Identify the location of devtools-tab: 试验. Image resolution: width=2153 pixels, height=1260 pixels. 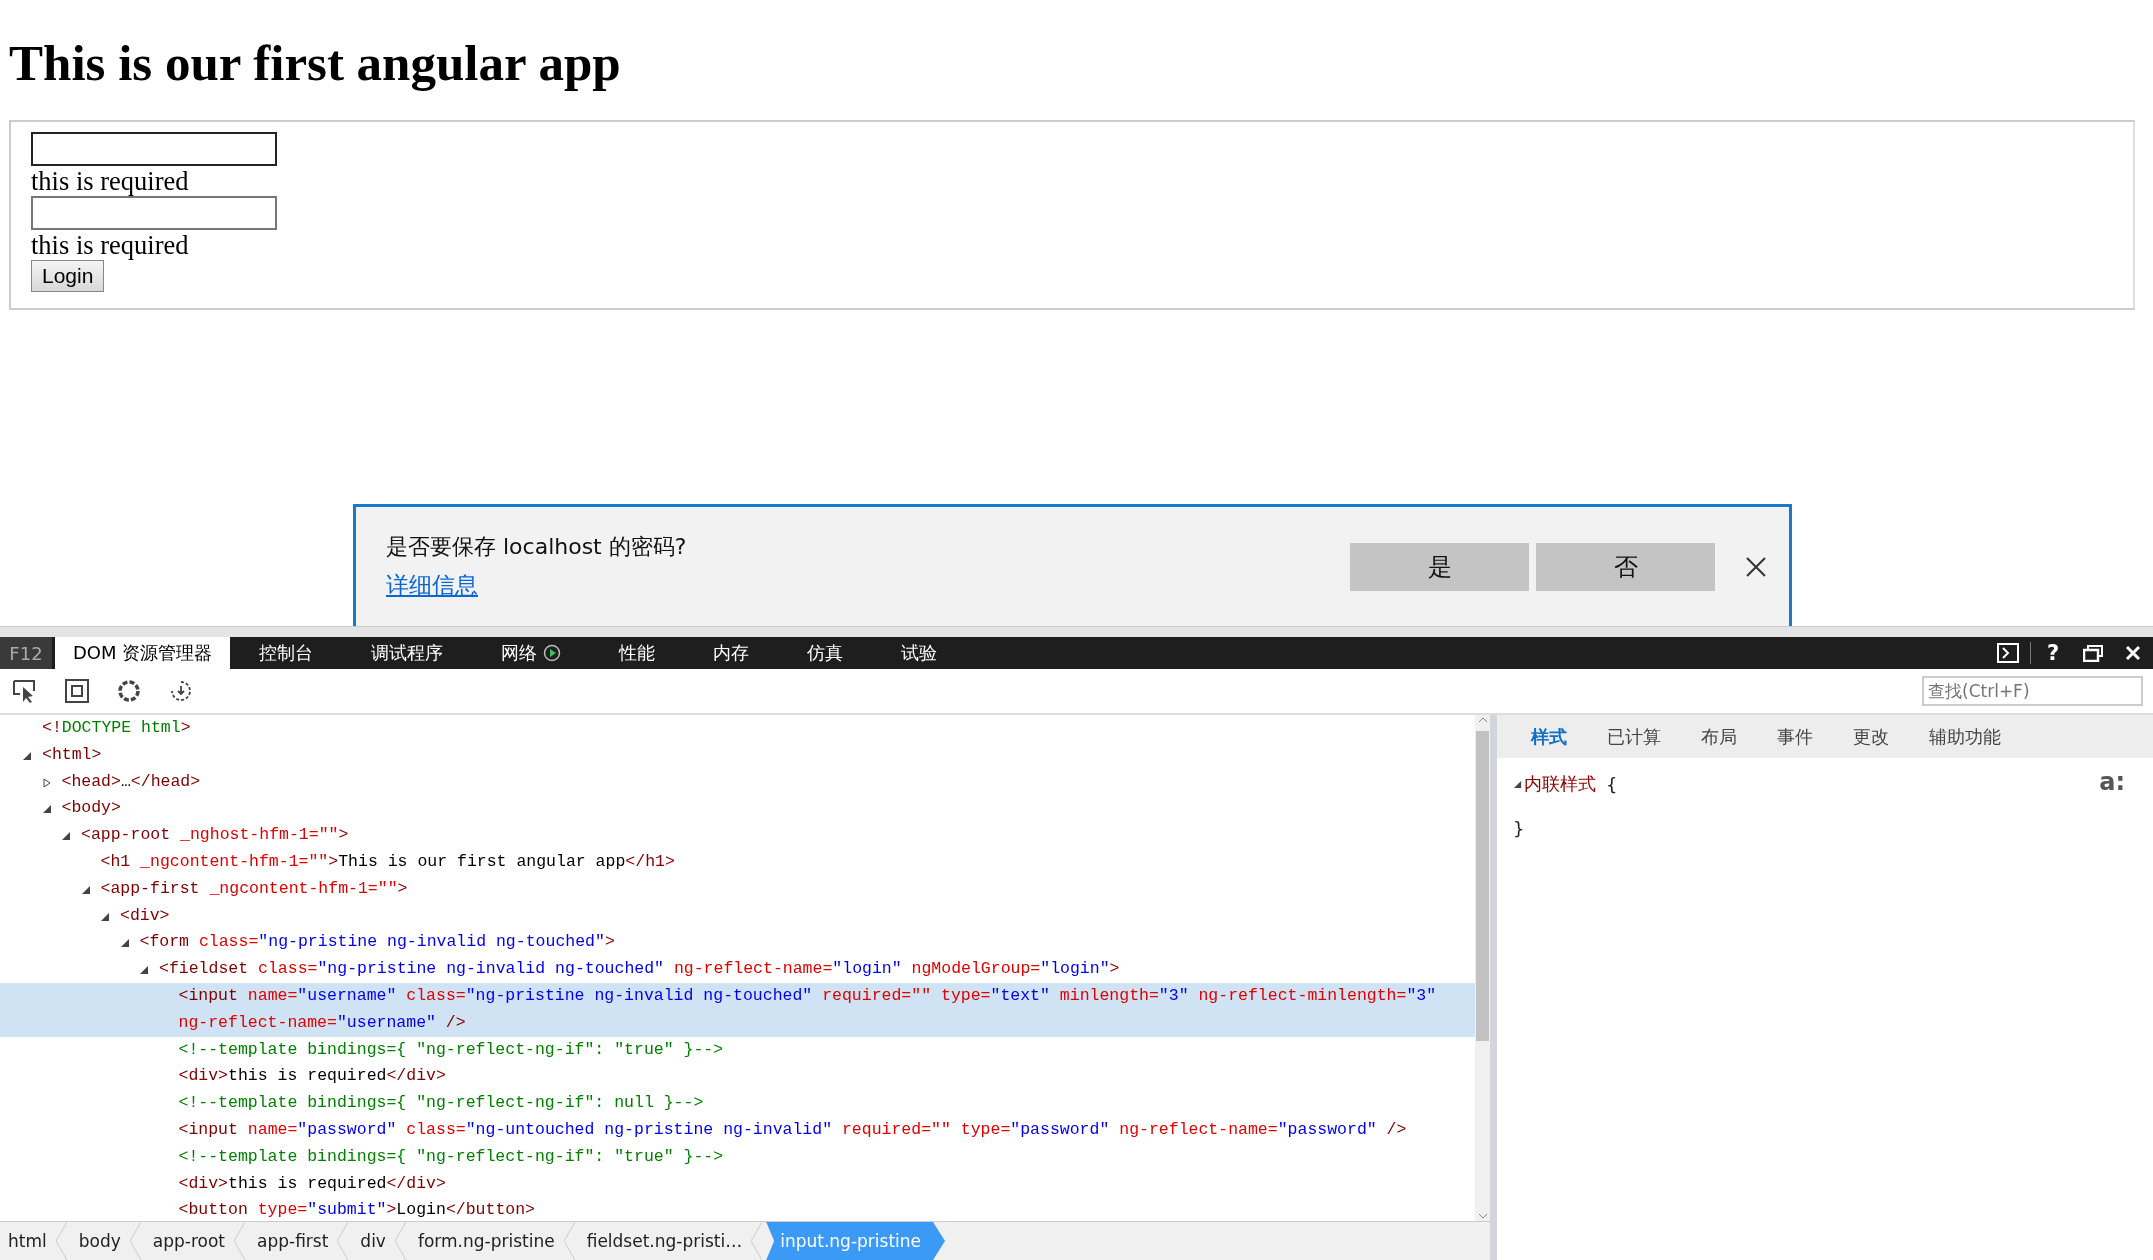
(919, 653).